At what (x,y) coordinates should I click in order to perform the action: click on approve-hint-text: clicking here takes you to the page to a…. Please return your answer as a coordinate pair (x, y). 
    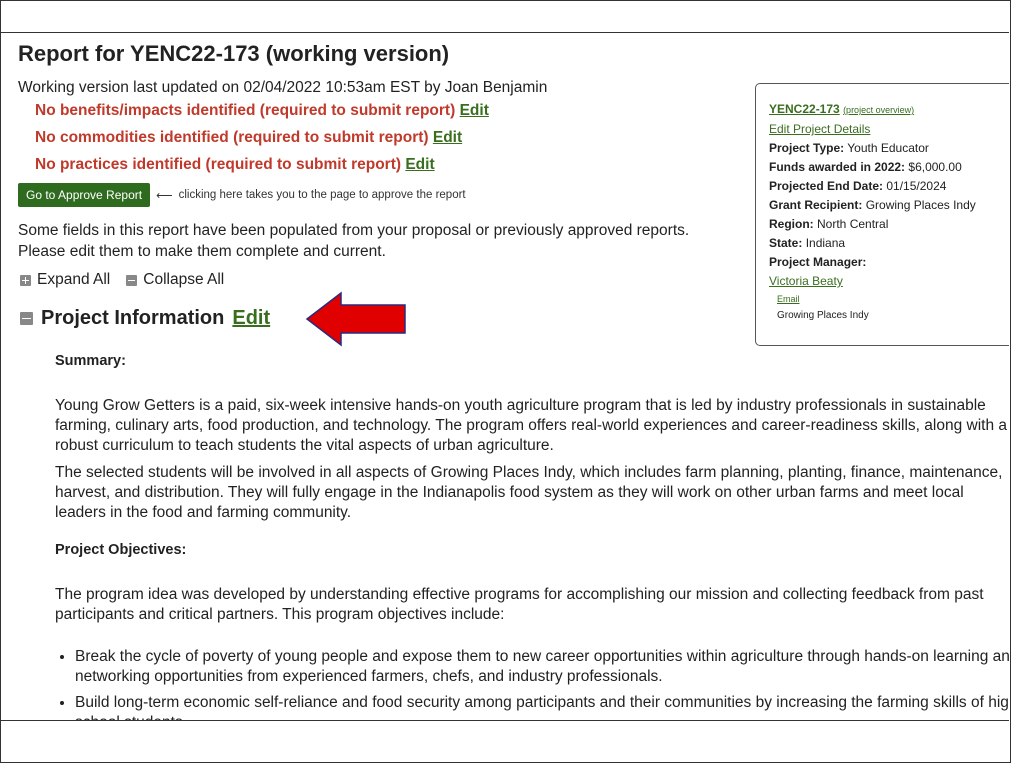
    Looking at the image, I should click on (322, 195).